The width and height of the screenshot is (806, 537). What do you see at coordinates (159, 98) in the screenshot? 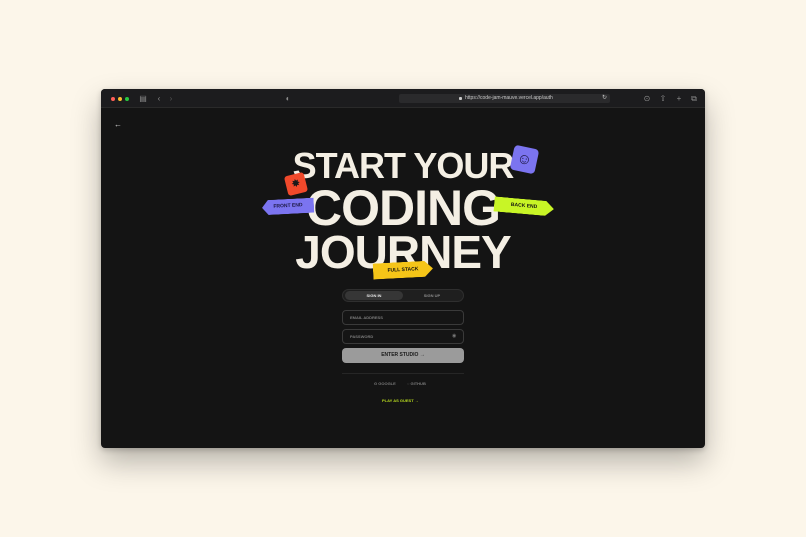
I see `chevron-left-icon: ‹` at bounding box center [159, 98].